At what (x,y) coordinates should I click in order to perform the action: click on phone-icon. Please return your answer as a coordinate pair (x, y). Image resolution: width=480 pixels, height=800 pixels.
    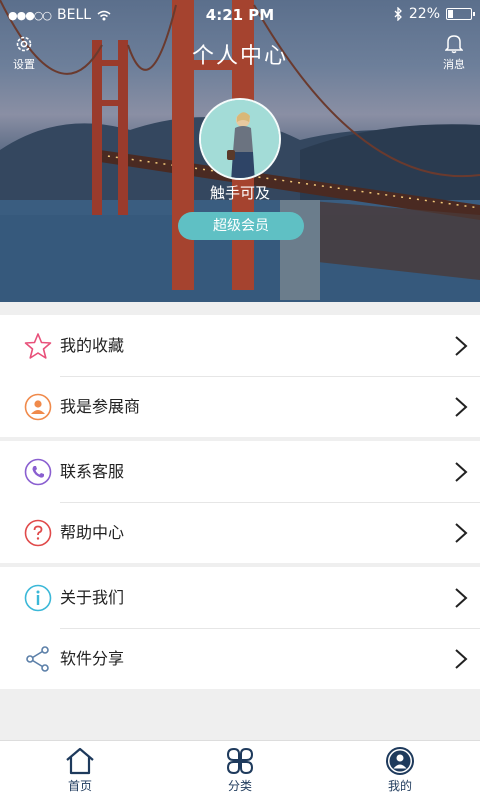
    Looking at the image, I should click on (38, 472).